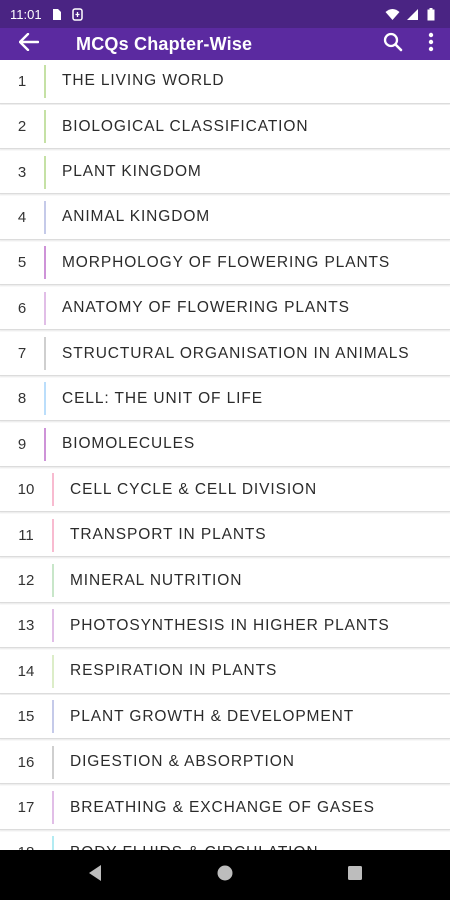 The width and height of the screenshot is (450, 900). What do you see at coordinates (164, 43) in the screenshot?
I see `page-title: MCQs Chapter-Wise` at bounding box center [164, 43].